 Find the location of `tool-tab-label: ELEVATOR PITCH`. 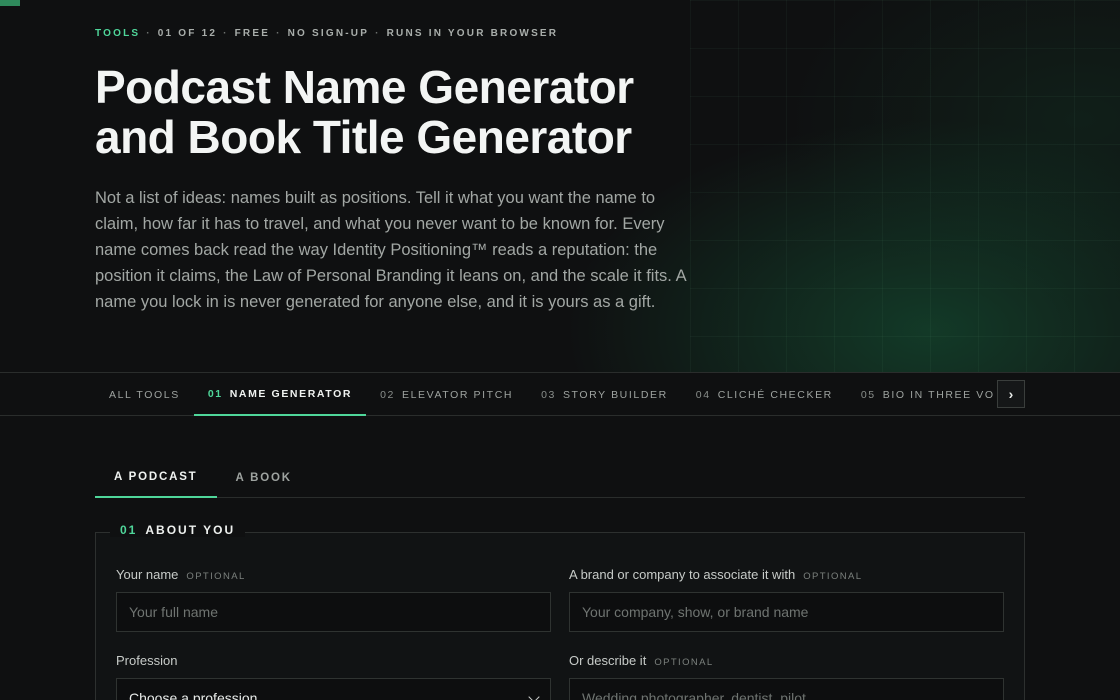

tool-tab-label: ELEVATOR PITCH is located at coordinates (457, 394).